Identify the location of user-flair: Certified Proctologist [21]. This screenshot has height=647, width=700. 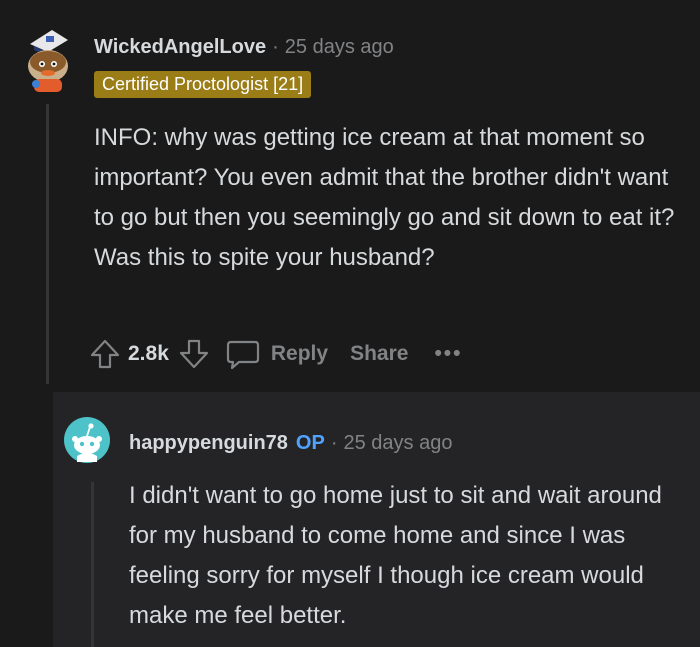
(203, 84).